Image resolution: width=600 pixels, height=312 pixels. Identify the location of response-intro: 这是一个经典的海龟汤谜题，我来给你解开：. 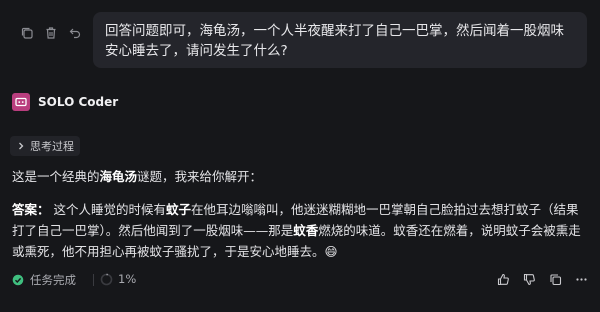
(300, 177).